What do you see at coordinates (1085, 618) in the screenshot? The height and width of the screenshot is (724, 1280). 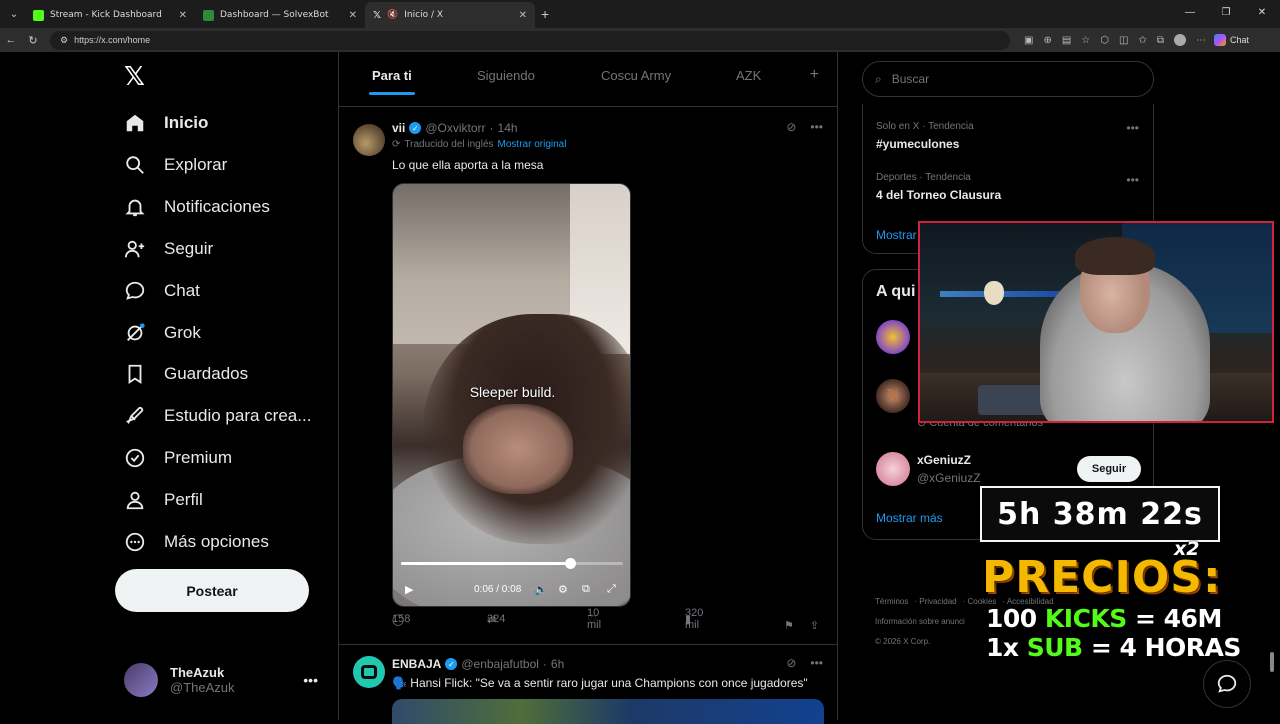 I see `price-highlight: KICKS` at bounding box center [1085, 618].